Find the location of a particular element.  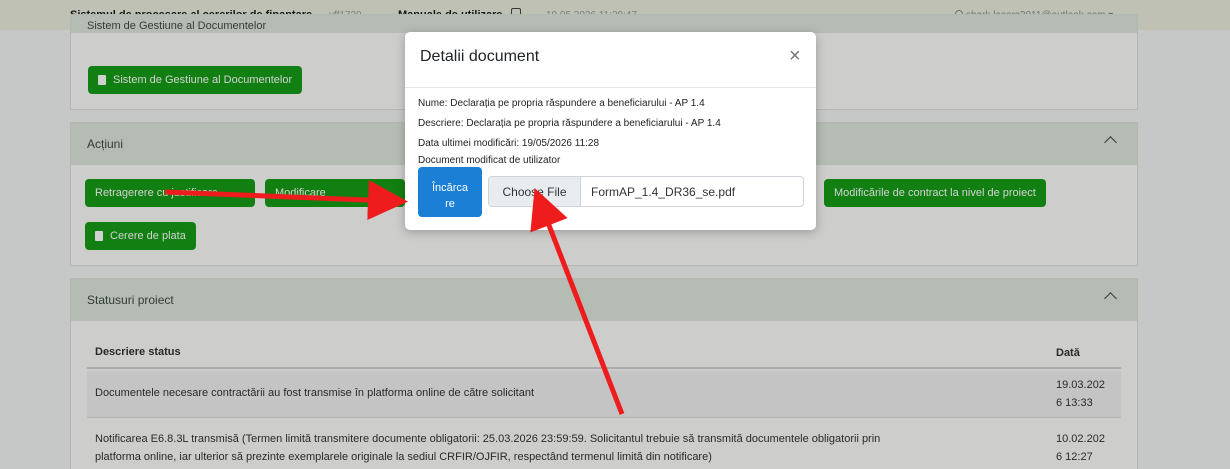

status-date-line: 19.03.202 is located at coordinates (1080, 385).